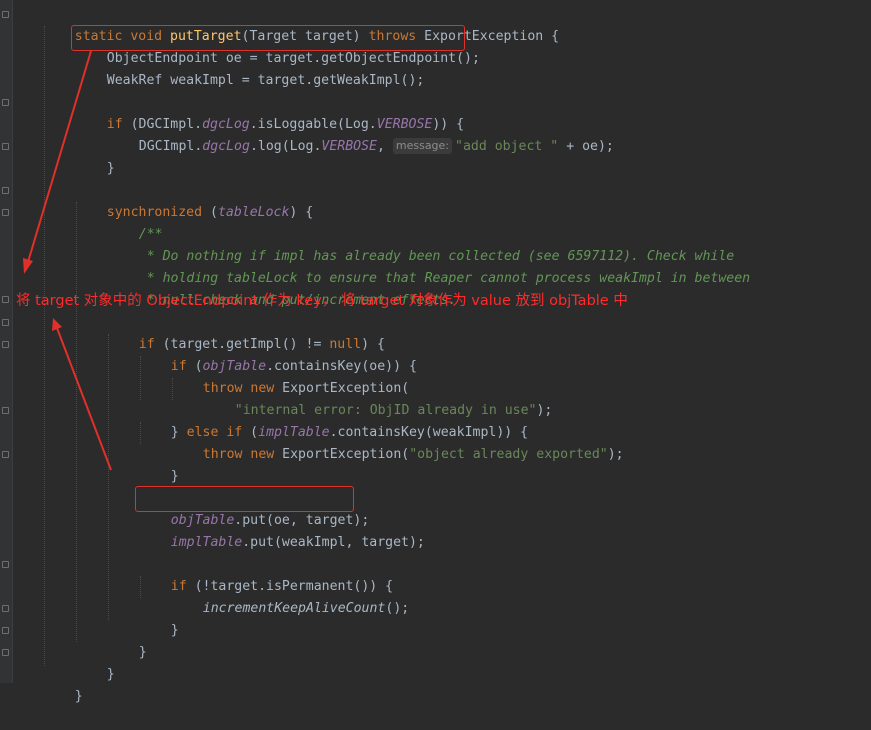  I want to click on annotation-arrows, so click(67, 260).